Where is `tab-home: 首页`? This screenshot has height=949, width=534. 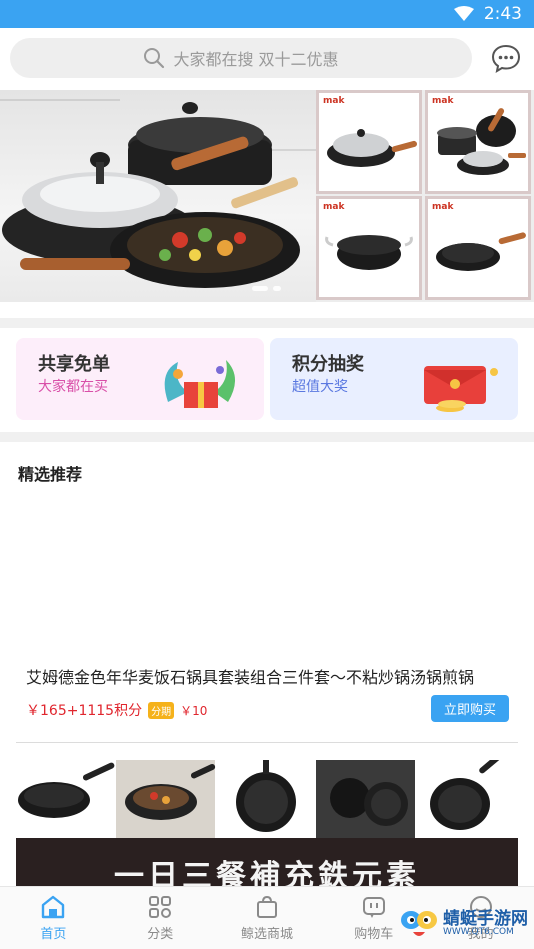 tab-home: 首页 is located at coordinates (53, 918).